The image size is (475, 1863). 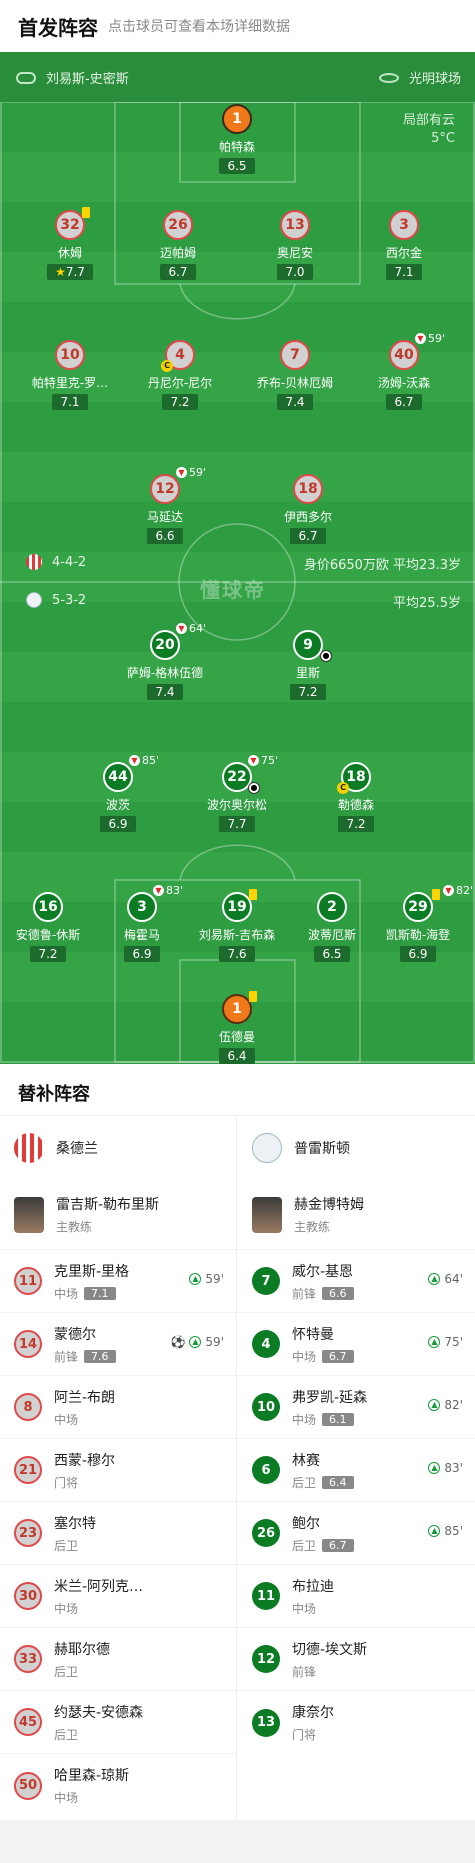 What do you see at coordinates (178, 245) in the screenshot?
I see `player-home: 26 迈帕姆 6.7` at bounding box center [178, 245].